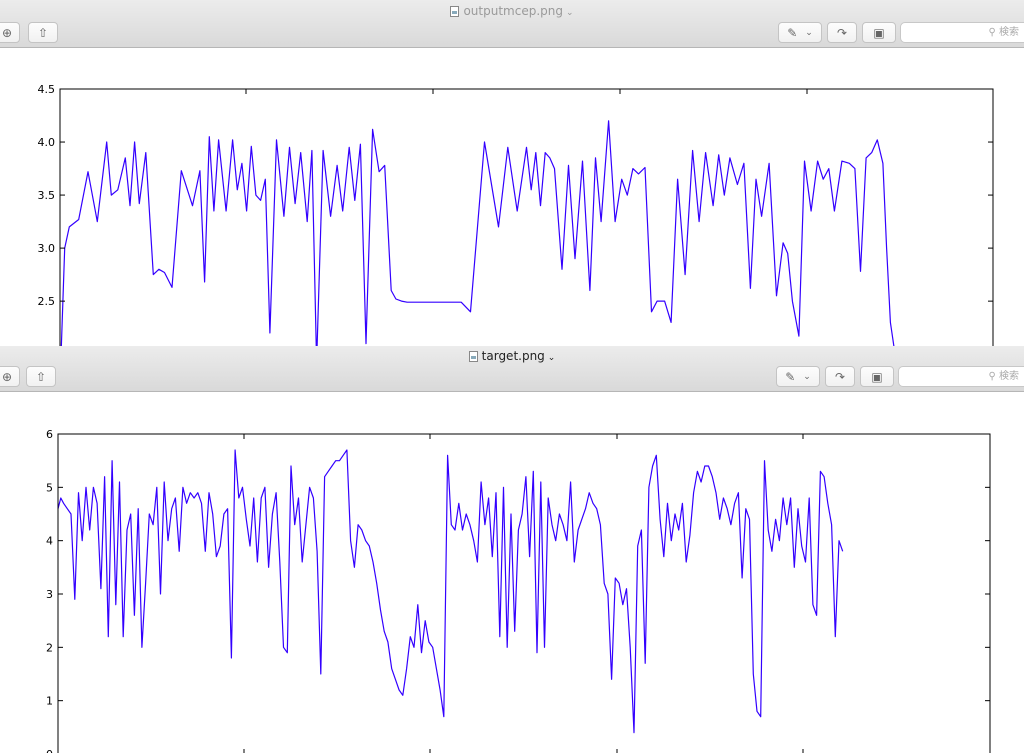 The width and height of the screenshot is (1024, 753). Describe the element at coordinates (512, 24) in the screenshot. I see `toolbar: outputmcep.png ⌄ ⊕ ⇧ ✎ ⌄ ↷ ▣ ⚲ 検索` at that location.